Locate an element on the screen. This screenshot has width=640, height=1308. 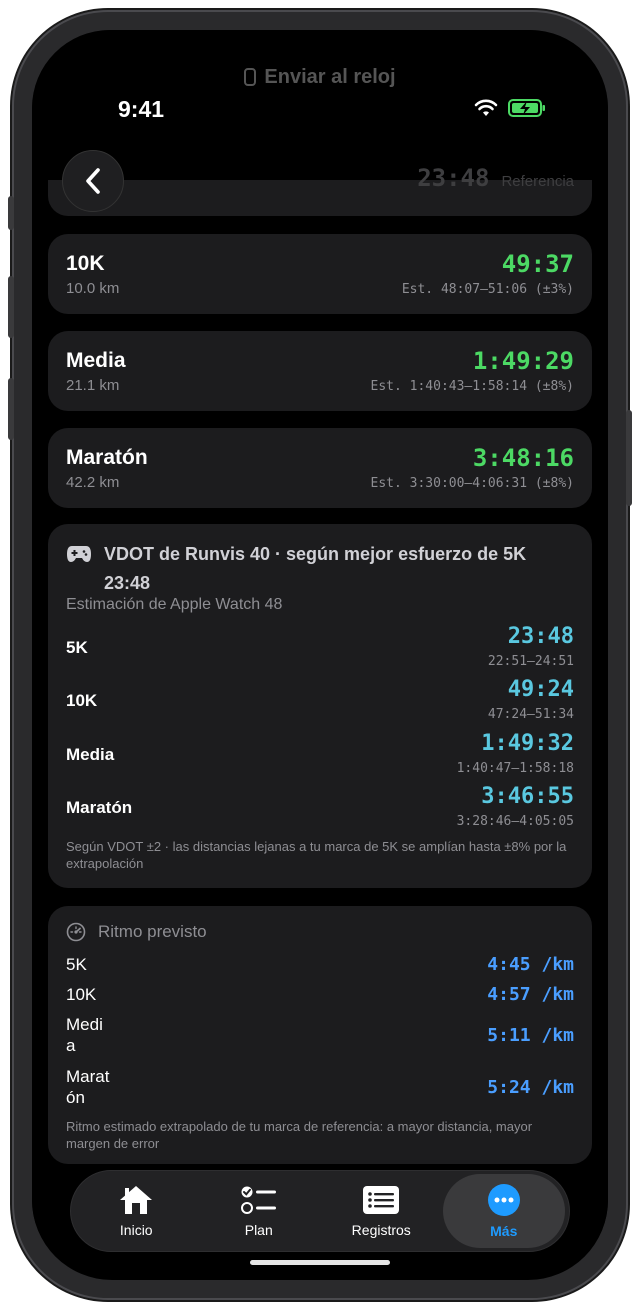
pace-row-value: 5:24 /km is located at coordinates (530, 1087).